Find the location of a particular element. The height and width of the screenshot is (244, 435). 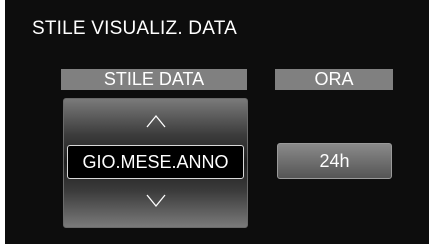

date-style-value: GIO.MESE.ANNO is located at coordinates (155, 162).